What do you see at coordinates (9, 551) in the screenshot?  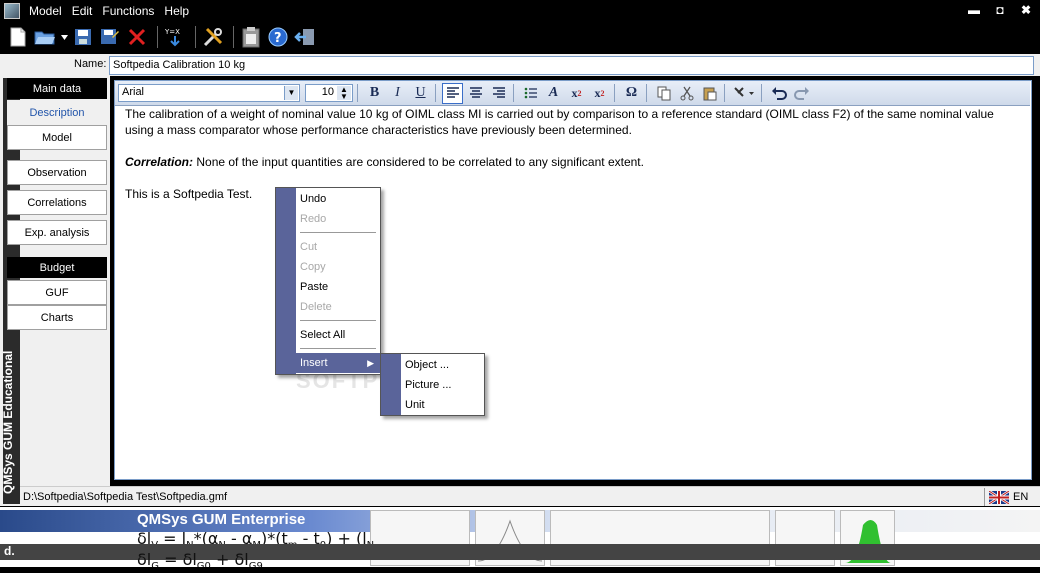 I see `banner-shade-label: d.` at bounding box center [9, 551].